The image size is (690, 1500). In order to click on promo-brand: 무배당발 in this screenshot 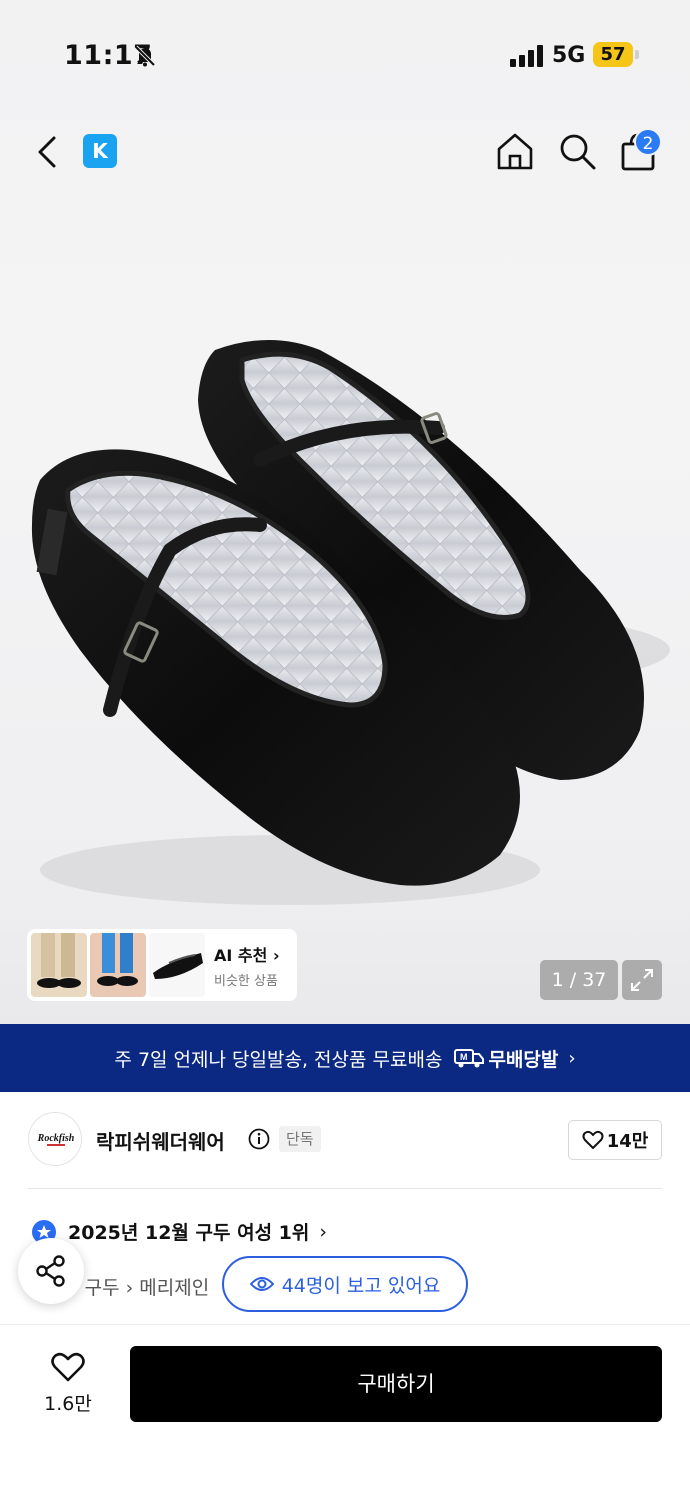, I will do `click(523, 1059)`.